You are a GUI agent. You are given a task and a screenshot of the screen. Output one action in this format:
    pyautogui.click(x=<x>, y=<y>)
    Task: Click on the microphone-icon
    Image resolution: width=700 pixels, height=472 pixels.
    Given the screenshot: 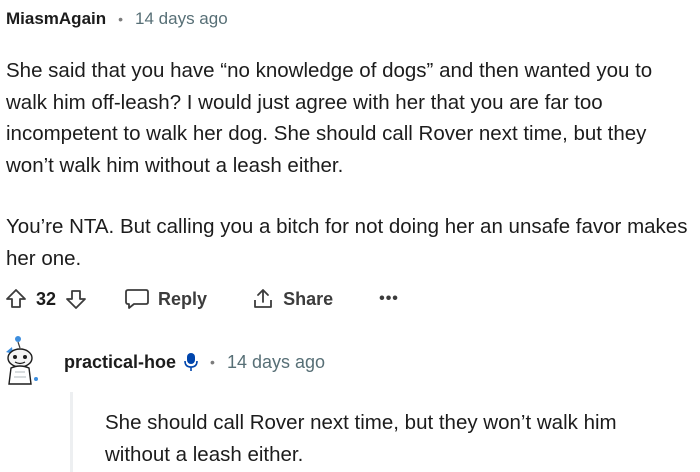 What is the action you would take?
    pyautogui.click(x=191, y=362)
    